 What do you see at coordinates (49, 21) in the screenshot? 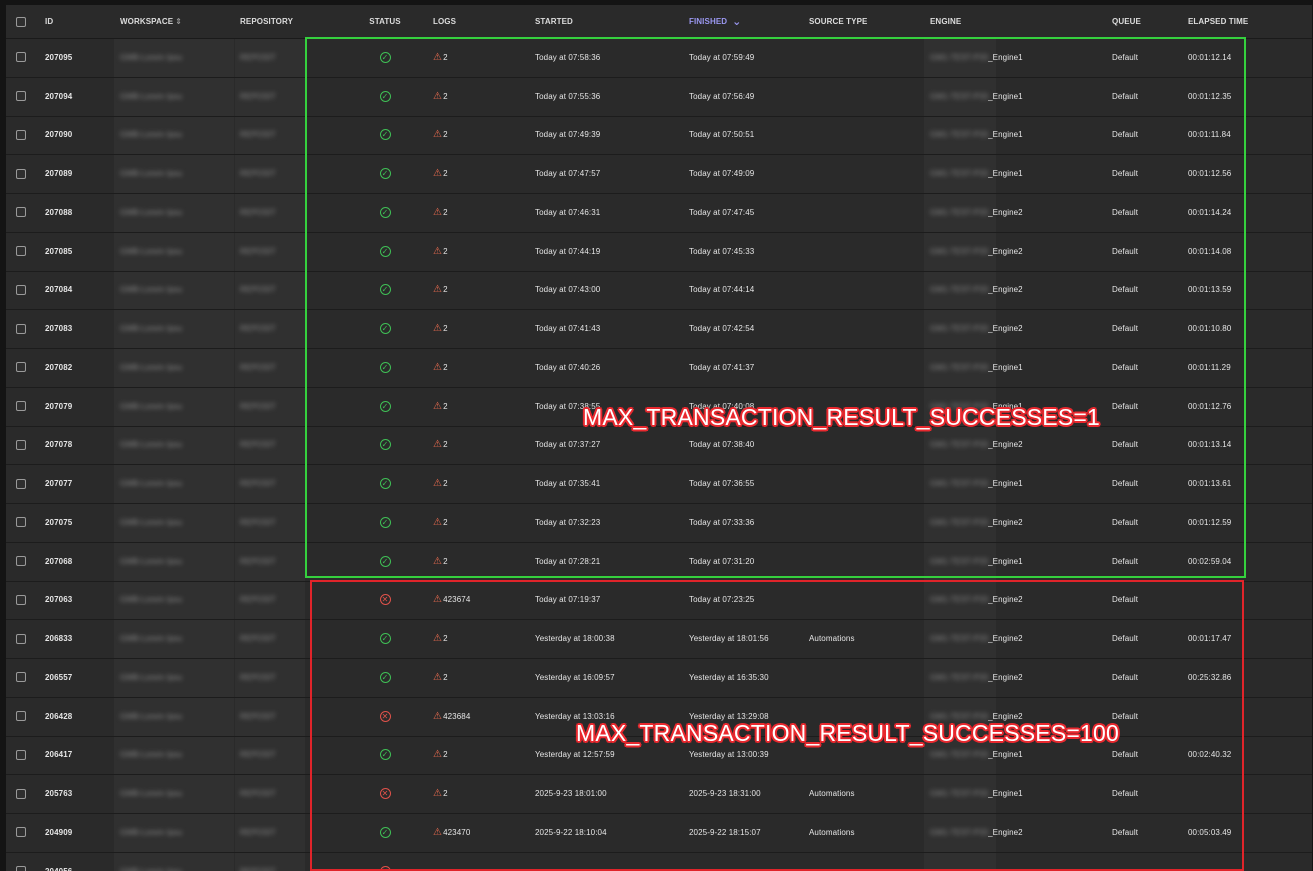
I see `header-id: ID` at bounding box center [49, 21].